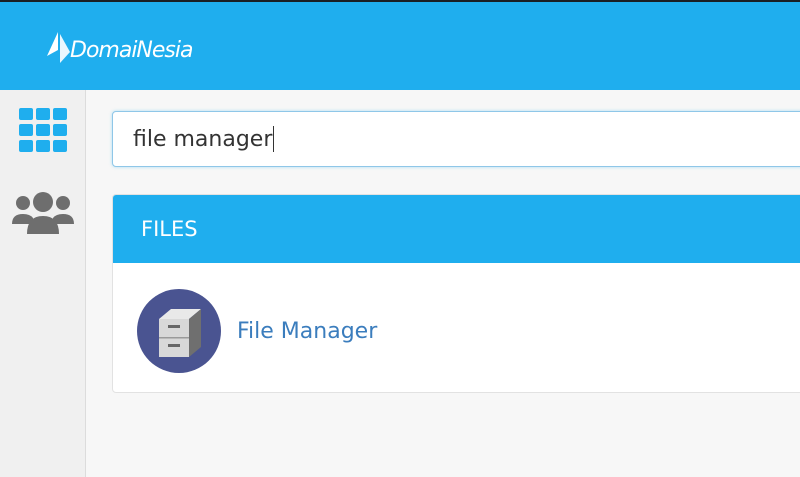 This screenshot has width=800, height=477. I want to click on brand-name: DomaiNesia, so click(131, 50).